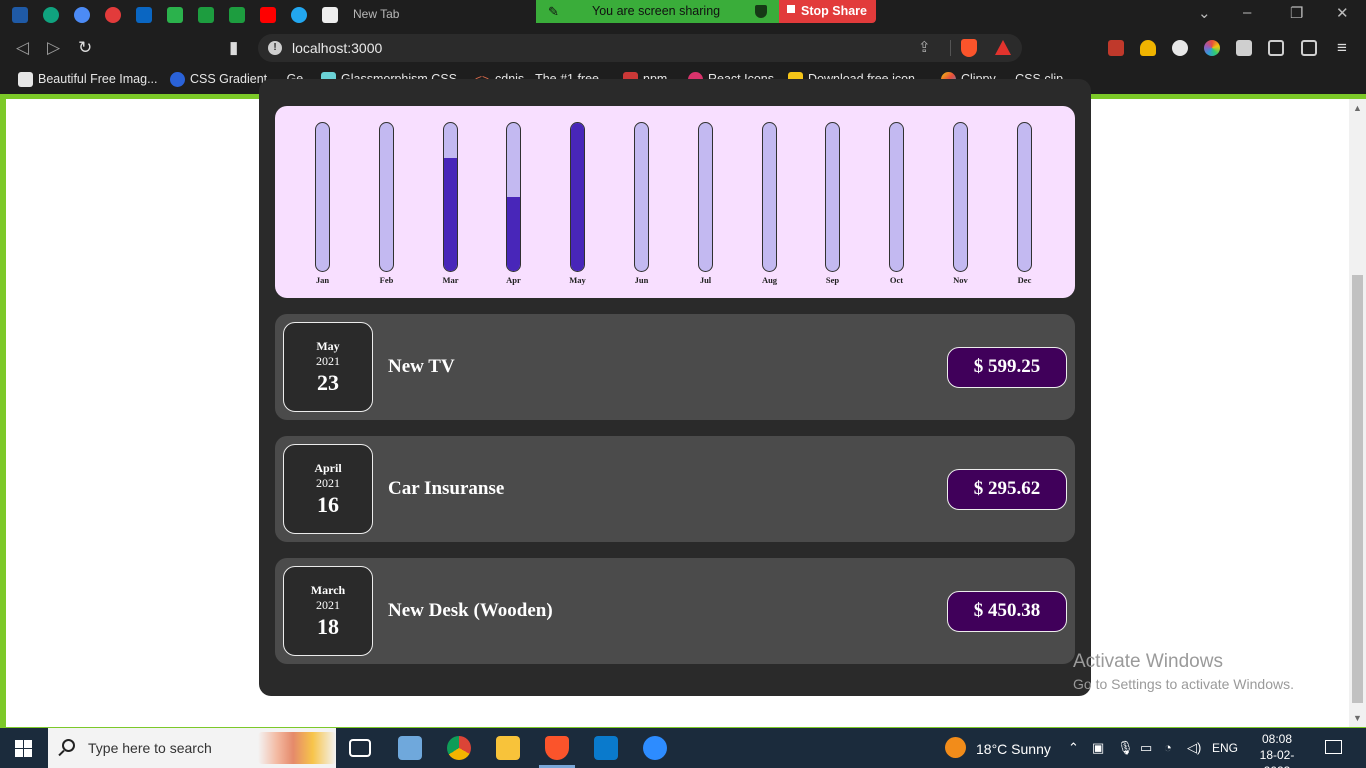 This screenshot has width=1366, height=768. Describe the element at coordinates (328, 382) in the screenshot. I see `expense-day: 23` at that location.